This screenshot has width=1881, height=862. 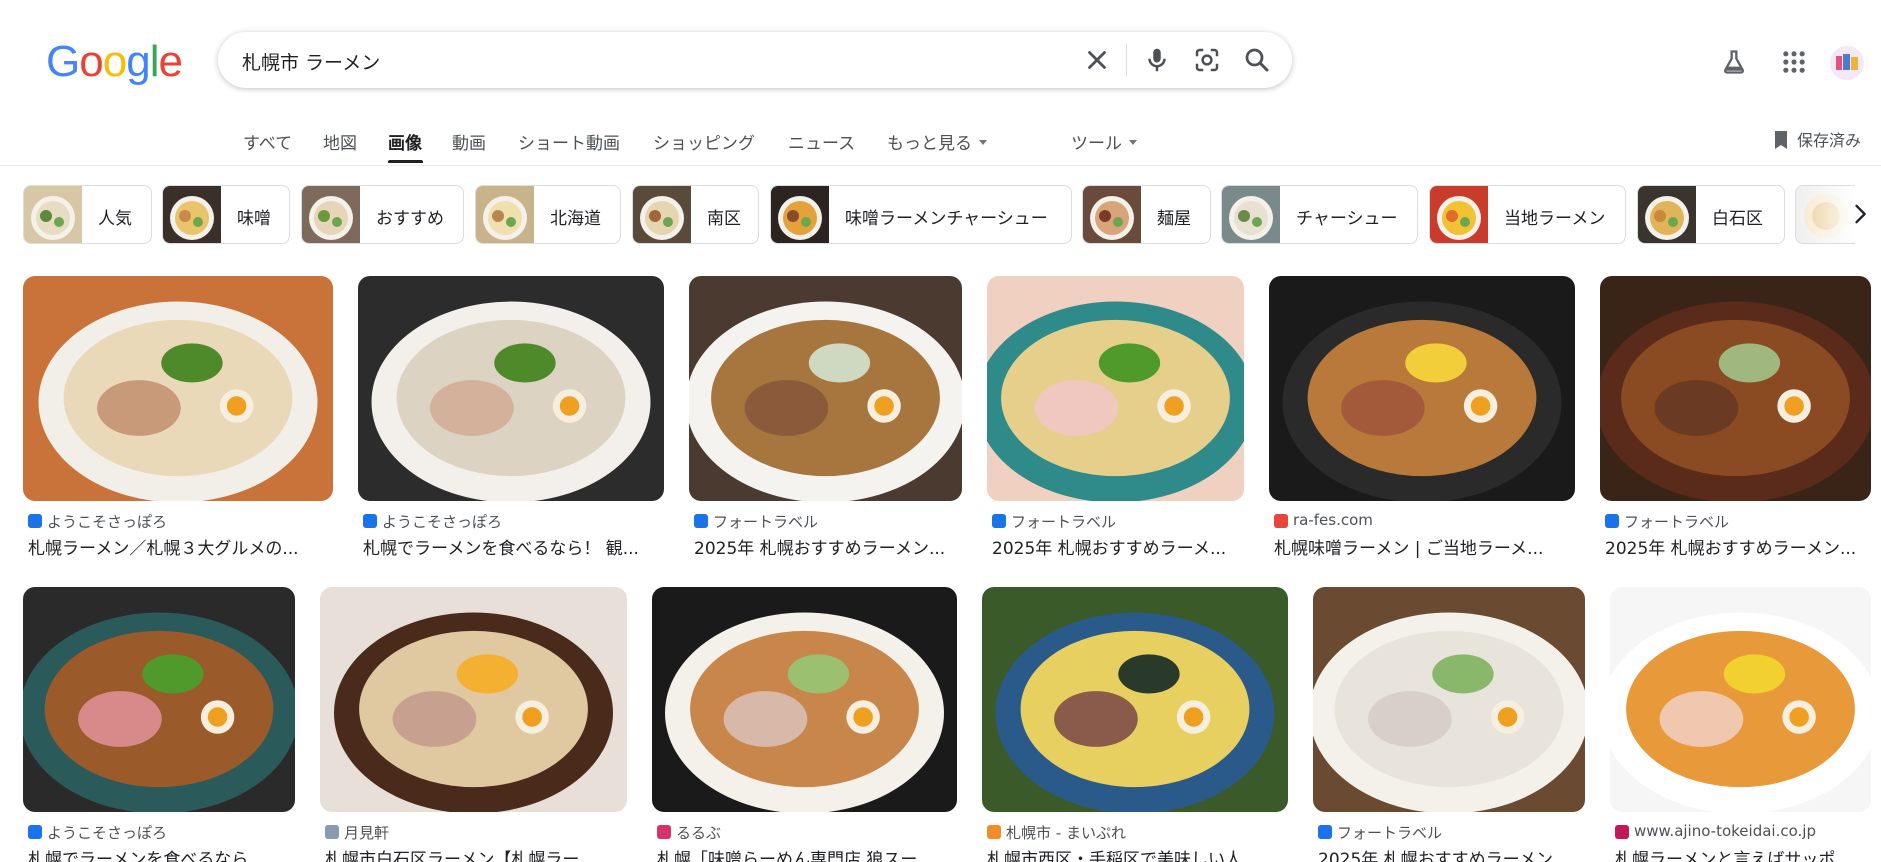 I want to click on result-source: 札幌市 - まいぷれ, so click(x=1066, y=832).